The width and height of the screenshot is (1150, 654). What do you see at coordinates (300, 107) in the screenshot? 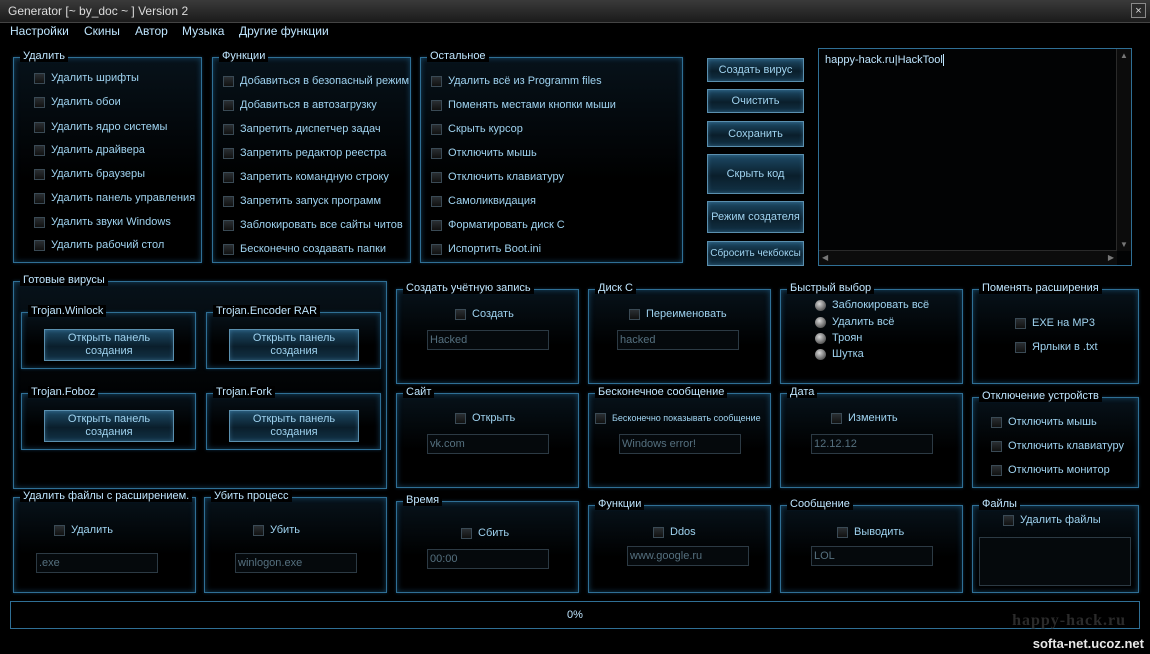
I see `function-item: Добавиться в автозагрузку` at bounding box center [300, 107].